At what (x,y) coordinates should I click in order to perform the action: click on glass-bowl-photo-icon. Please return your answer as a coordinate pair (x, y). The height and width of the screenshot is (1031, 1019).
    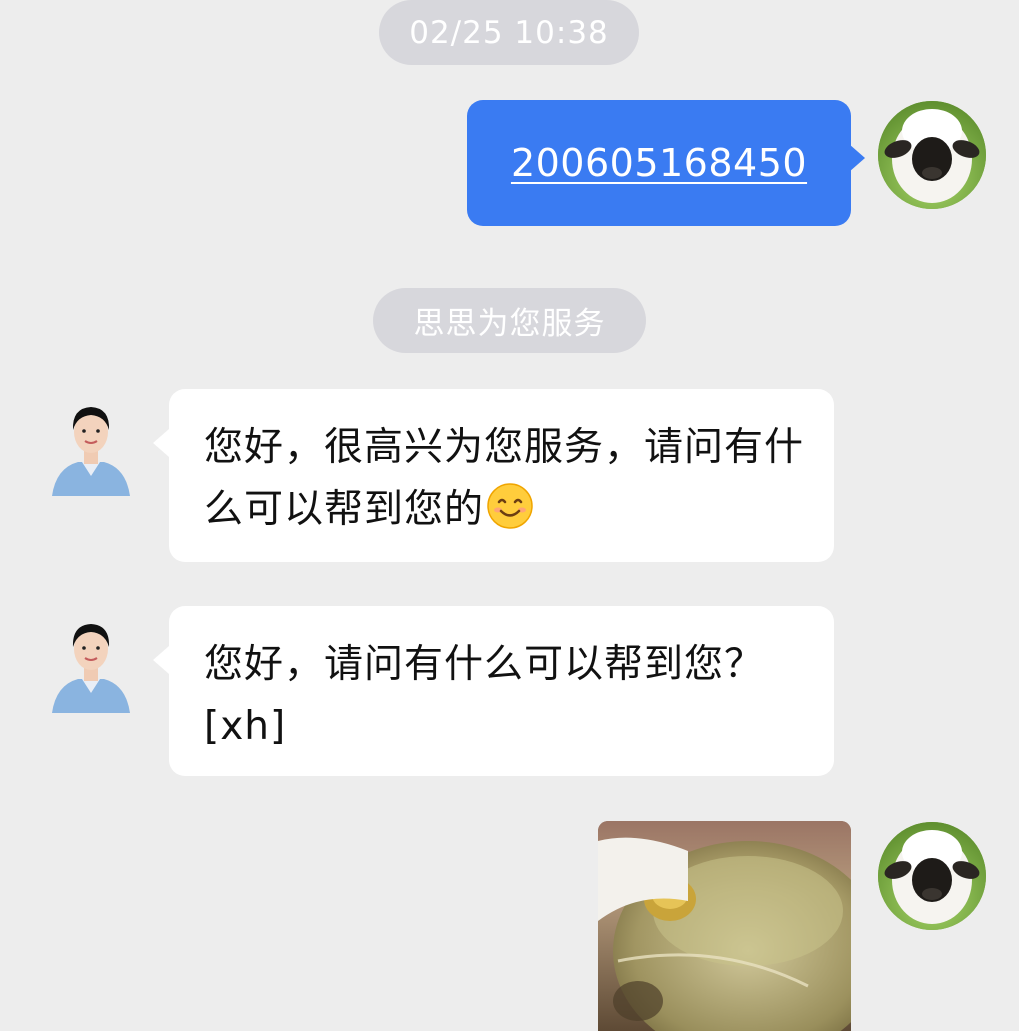
    Looking at the image, I should click on (724, 926).